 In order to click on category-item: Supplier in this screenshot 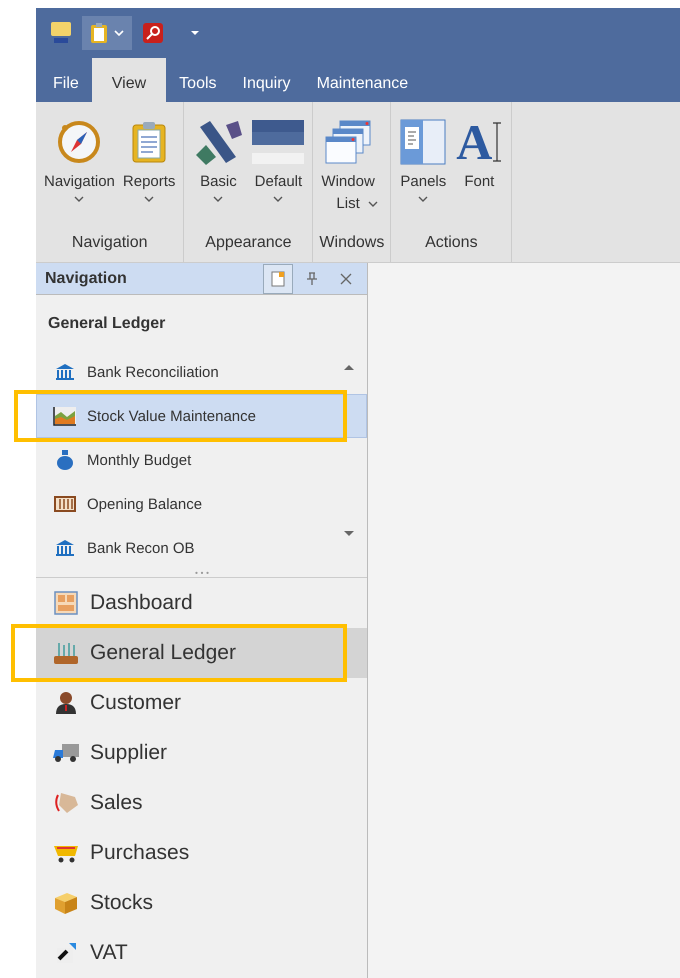, I will do `click(201, 753)`.